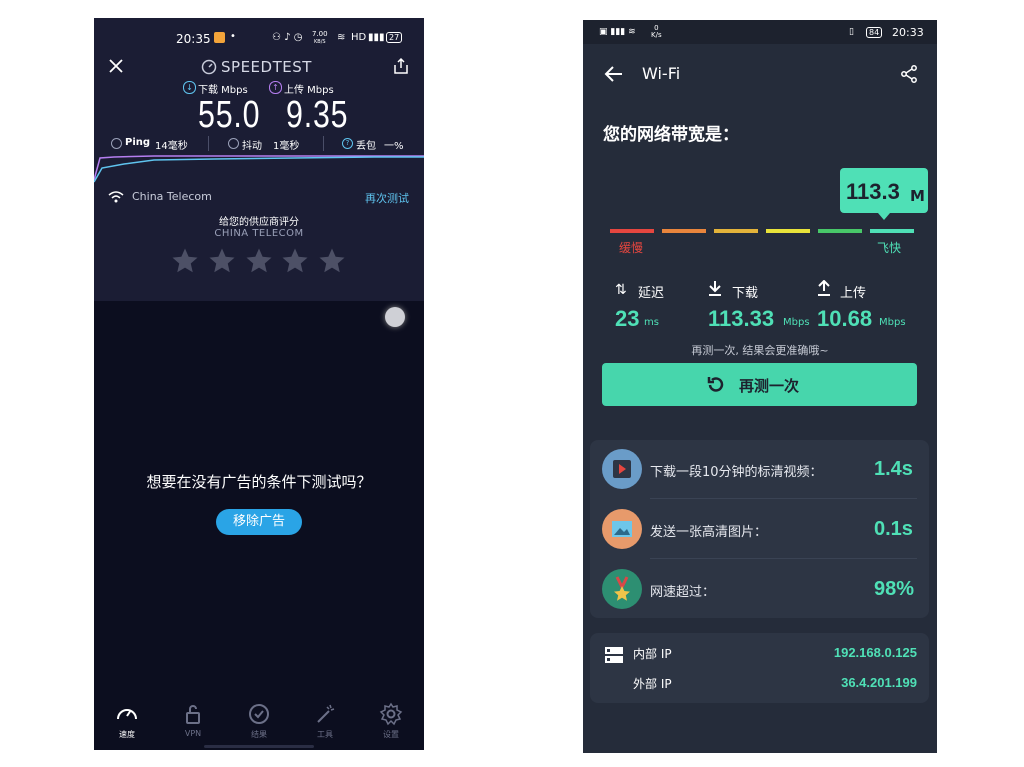 The image size is (1024, 767). What do you see at coordinates (287, 37) in the screenshot?
I see `status-icons: ⚇ ♪ ◷` at bounding box center [287, 37].